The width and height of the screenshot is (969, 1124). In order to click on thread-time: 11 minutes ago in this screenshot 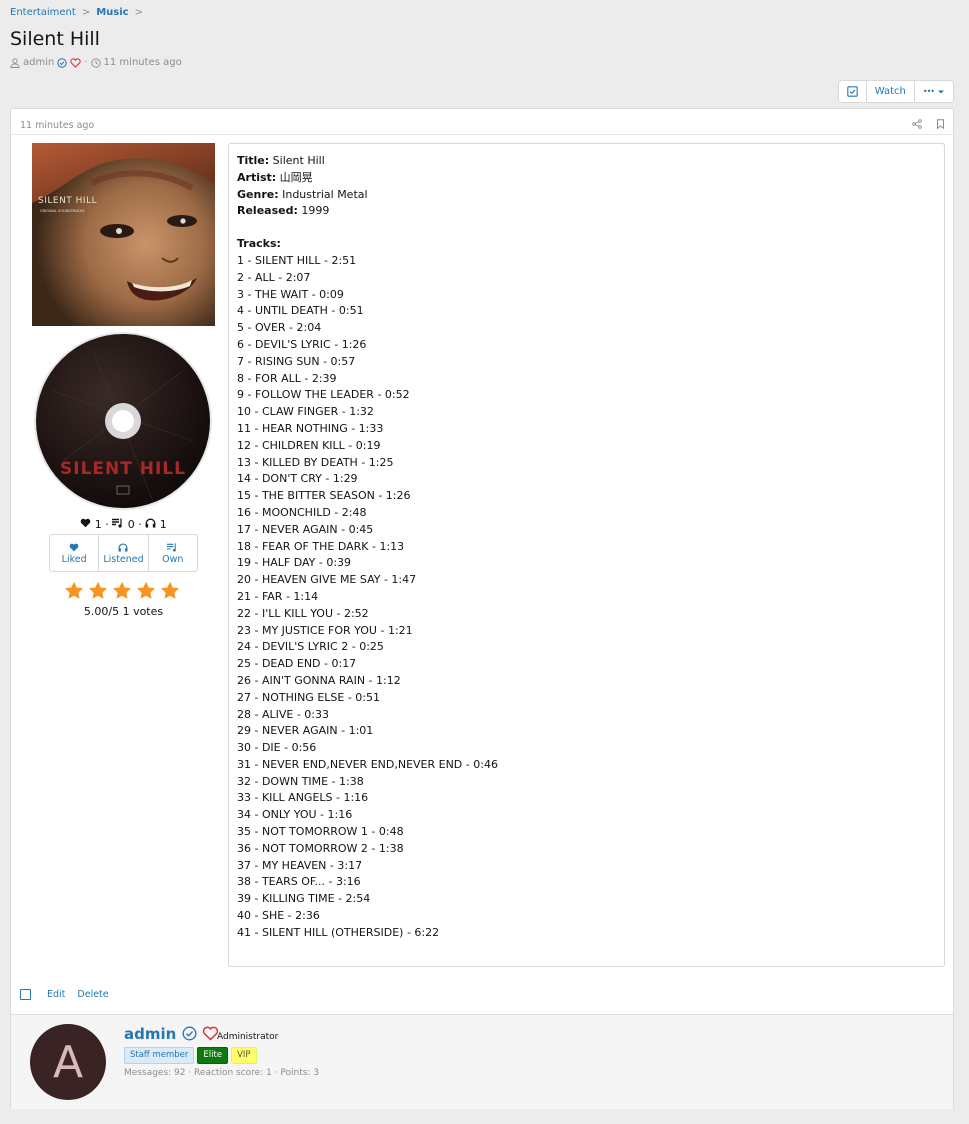, I will do `click(143, 62)`.